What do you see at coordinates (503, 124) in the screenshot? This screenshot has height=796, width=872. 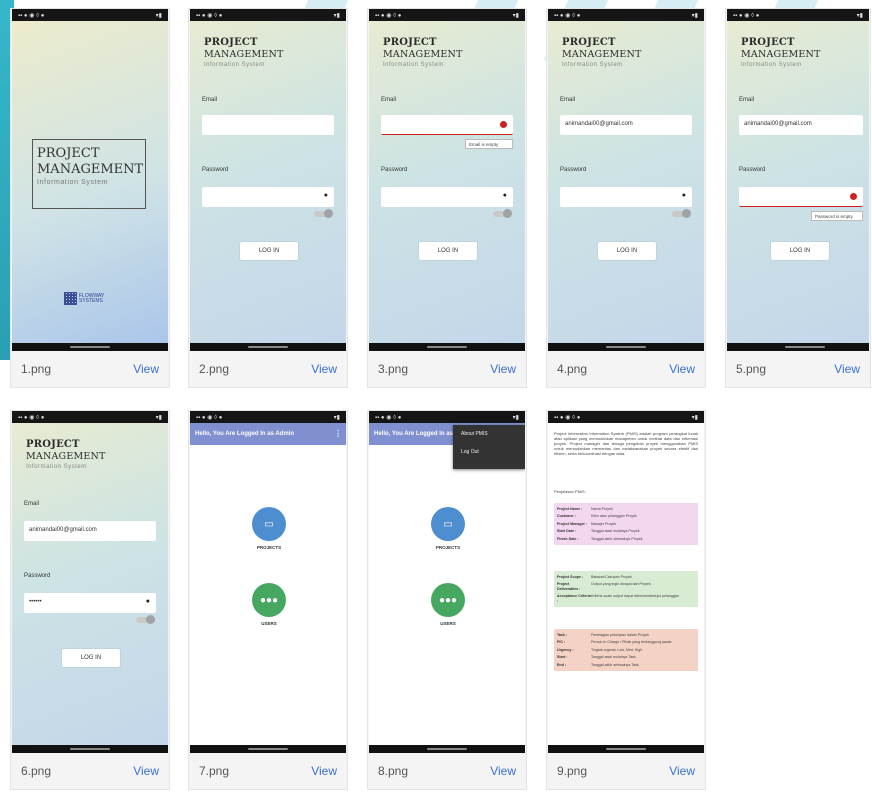 I see `error-icon` at bounding box center [503, 124].